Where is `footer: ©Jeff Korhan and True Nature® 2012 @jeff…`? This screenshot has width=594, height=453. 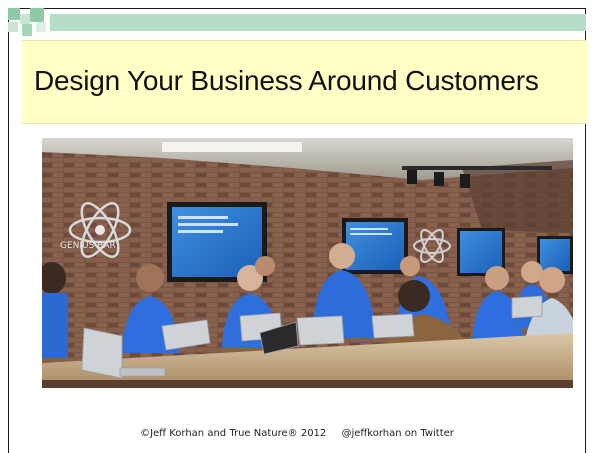 footer: ©Jeff Korhan and True Nature® 2012 @jeff… is located at coordinates (297, 433).